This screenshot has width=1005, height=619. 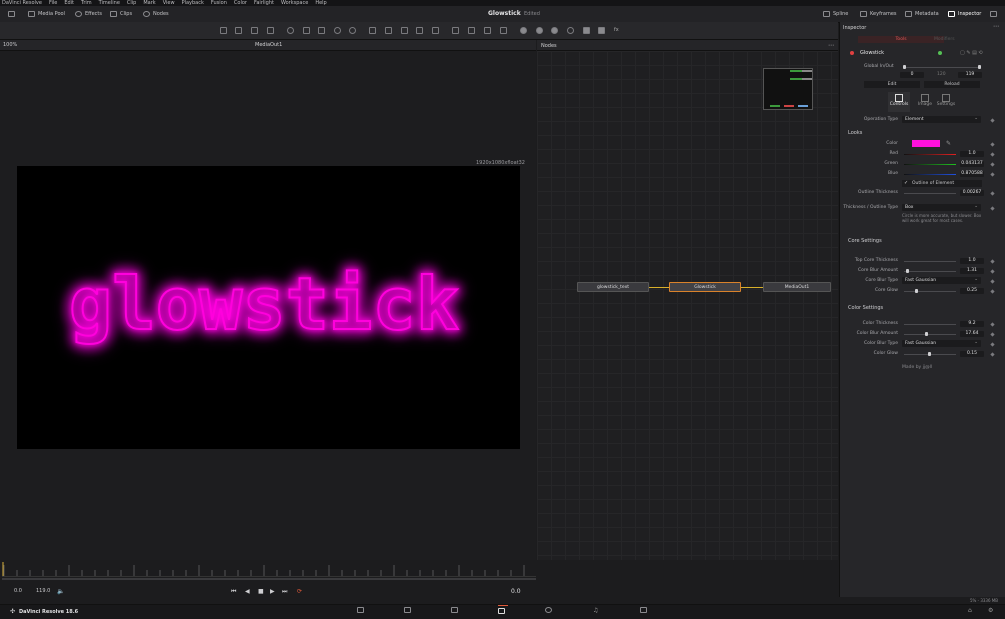 I want to click on nodes-button: Nodes, so click(x=156, y=14).